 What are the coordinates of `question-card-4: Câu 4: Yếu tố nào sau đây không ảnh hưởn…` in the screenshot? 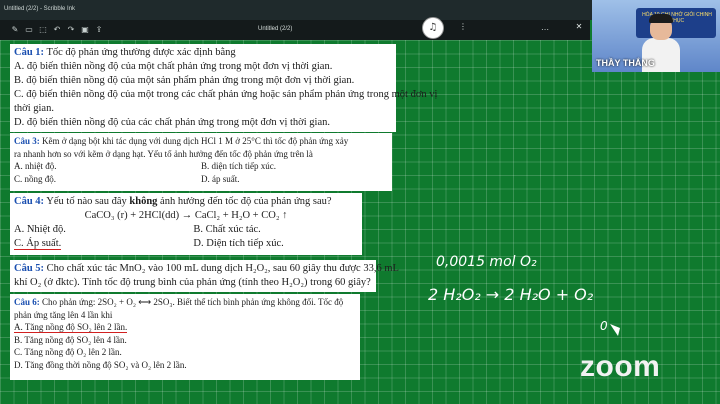 It's located at (186, 224).